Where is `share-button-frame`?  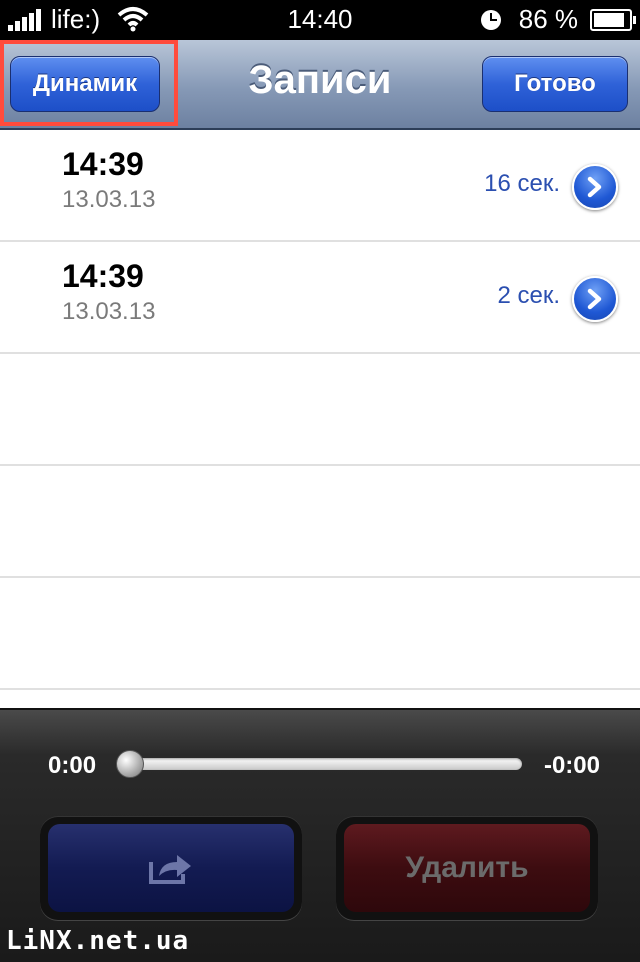 share-button-frame is located at coordinates (171, 868).